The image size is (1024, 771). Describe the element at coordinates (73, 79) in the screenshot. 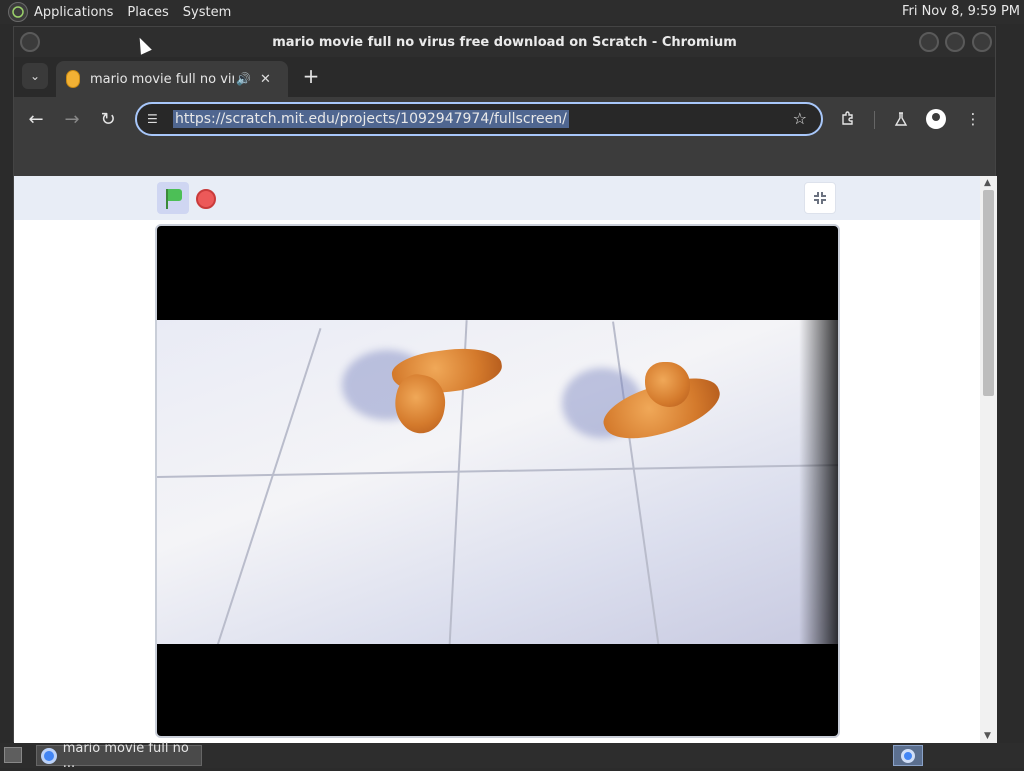

I see `scratch-favicon-icon` at that location.